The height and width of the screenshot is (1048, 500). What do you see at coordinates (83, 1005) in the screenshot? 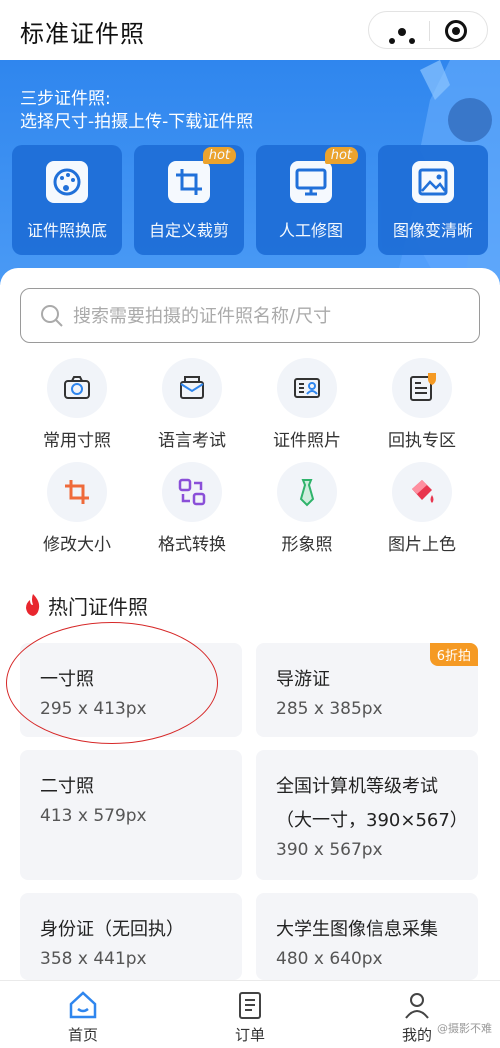
I see `home-icon` at bounding box center [83, 1005].